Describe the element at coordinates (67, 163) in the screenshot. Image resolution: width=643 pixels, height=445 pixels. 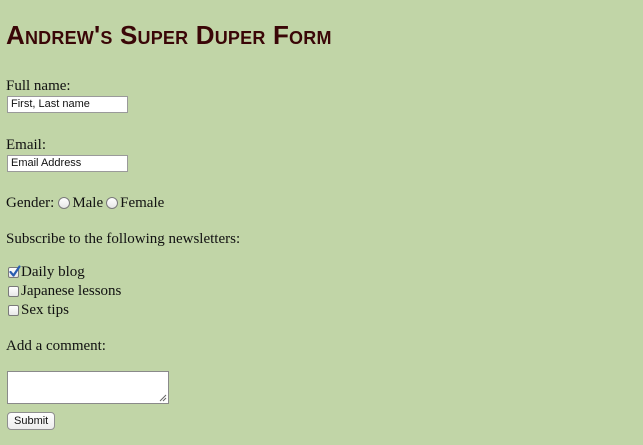
I see `email-input: Email Address` at that location.